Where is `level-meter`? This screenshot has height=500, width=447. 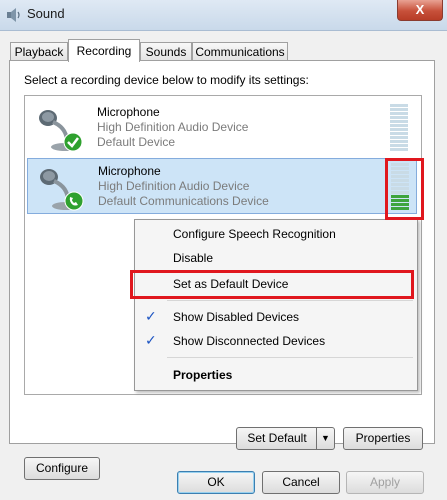
level-meter is located at coordinates (399, 128).